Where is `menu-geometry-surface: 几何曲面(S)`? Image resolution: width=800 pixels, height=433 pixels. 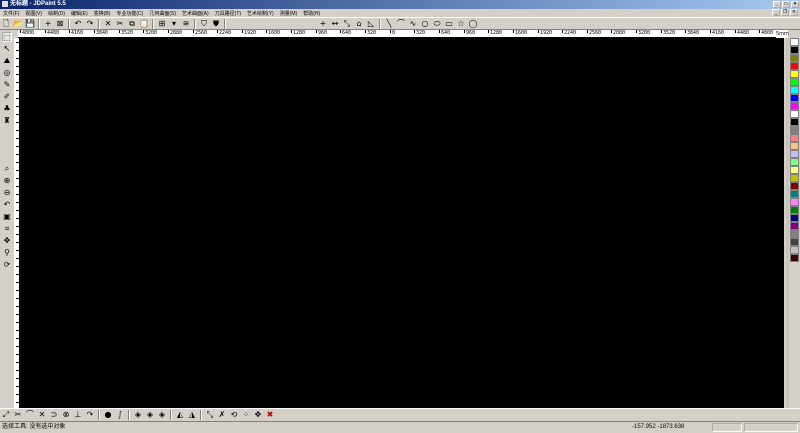 menu-geometry-surface: 几何曲面(S) is located at coordinates (162, 13).